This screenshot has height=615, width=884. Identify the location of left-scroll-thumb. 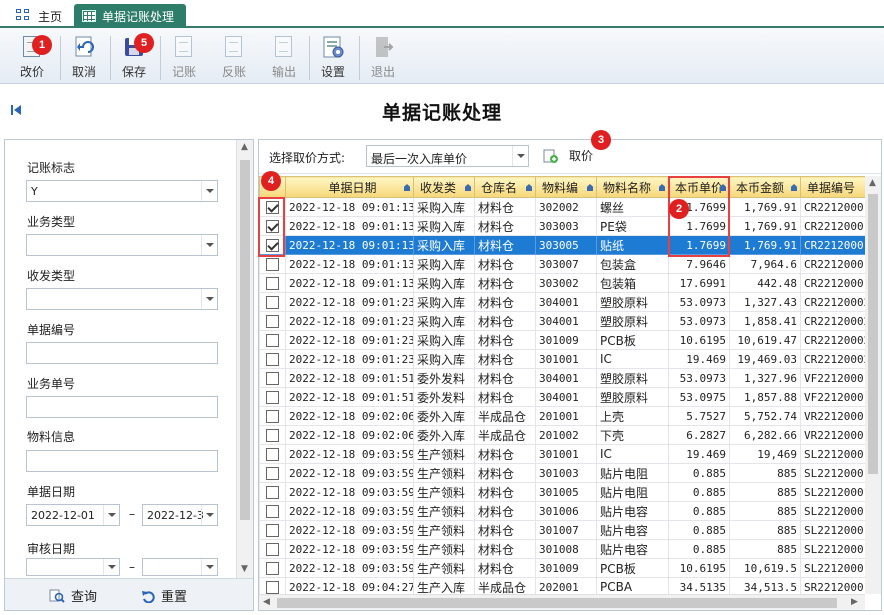
(245, 340).